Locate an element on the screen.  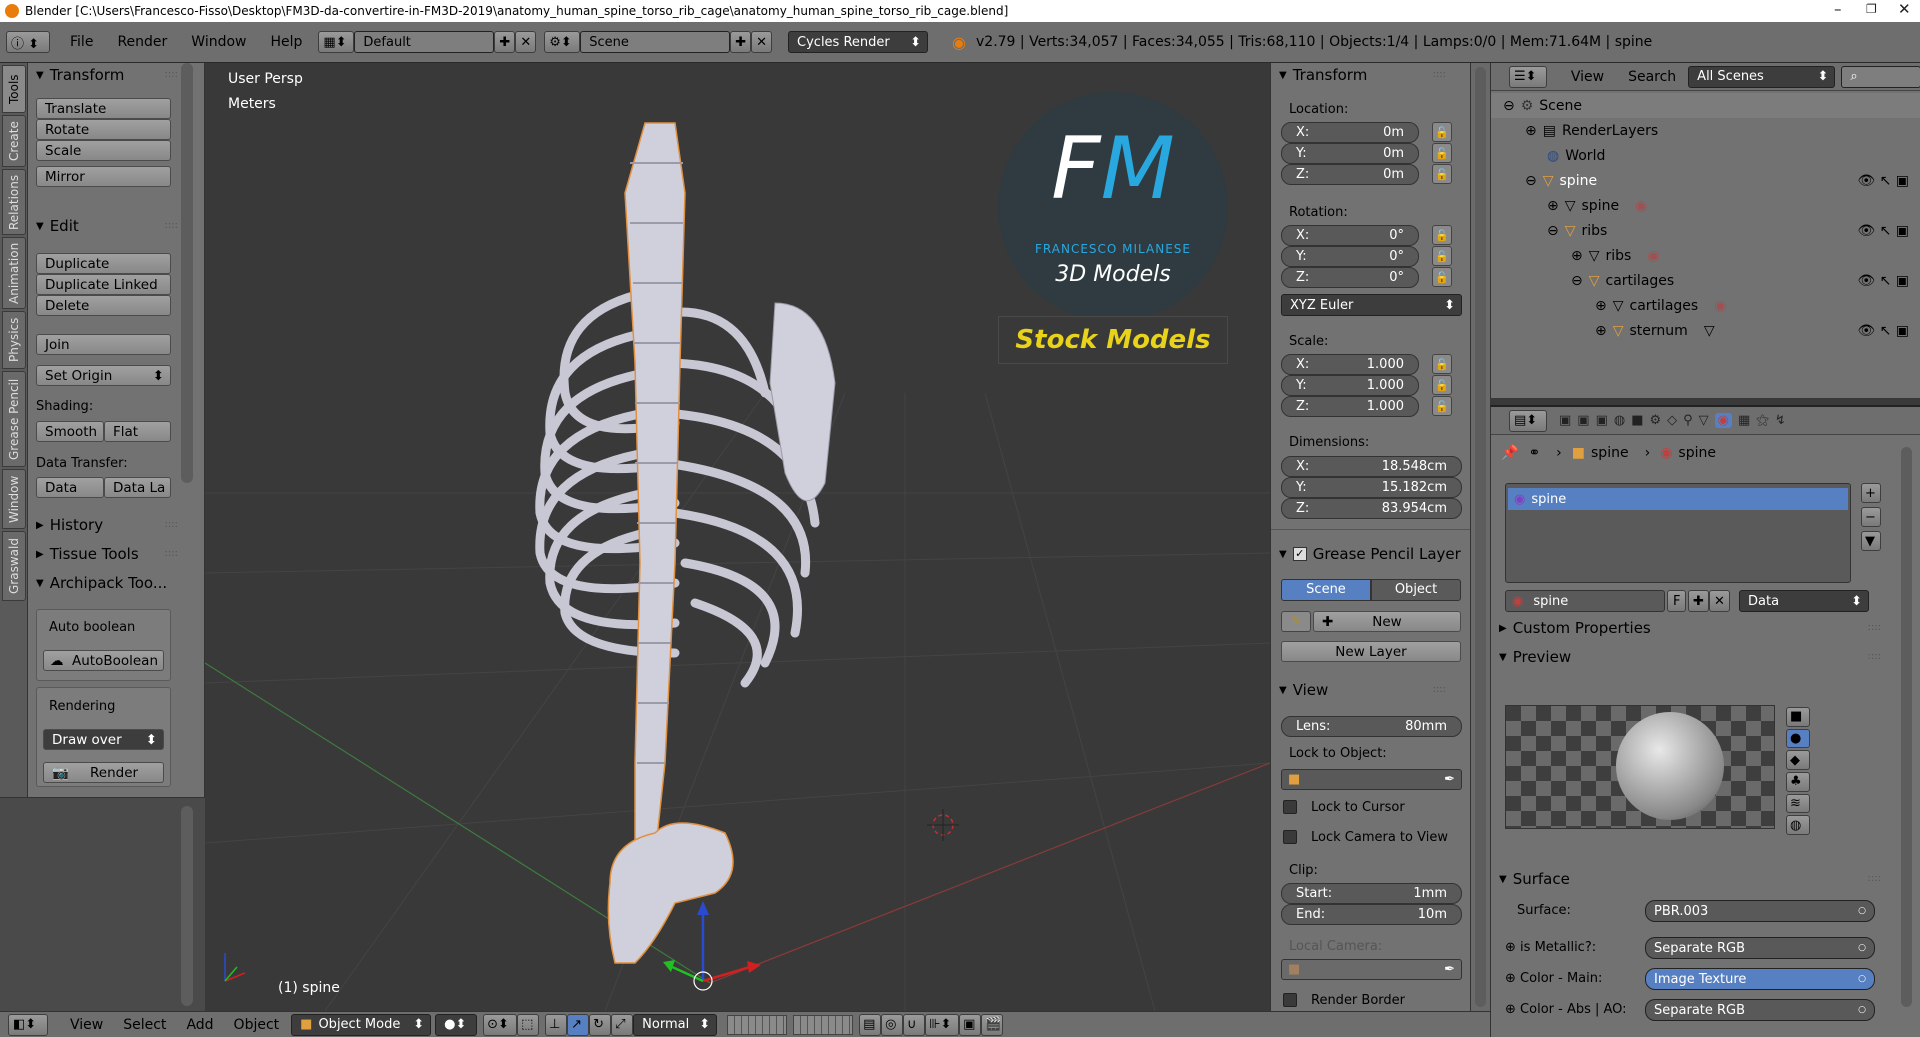
snap-element-button: ⊪⬍ is located at coordinates (942, 1024).